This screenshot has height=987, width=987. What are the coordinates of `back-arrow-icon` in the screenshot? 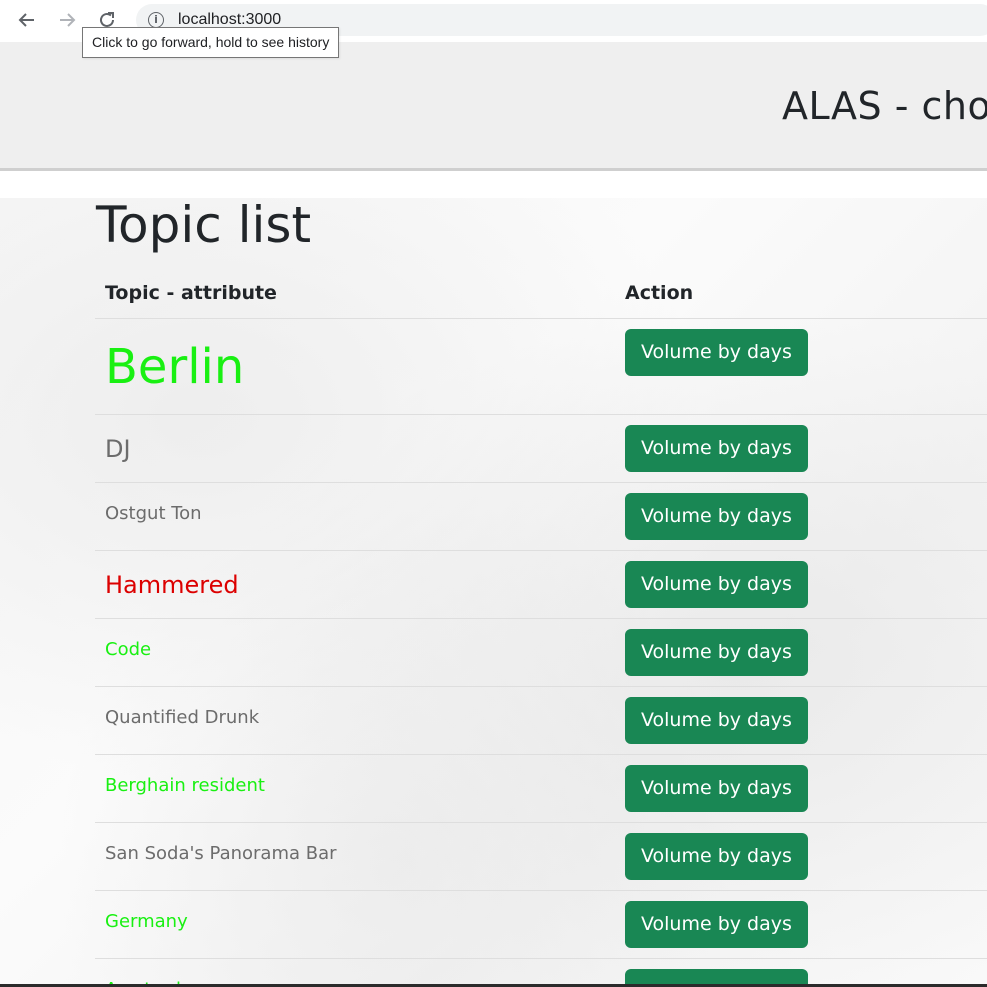 It's located at (27, 20).